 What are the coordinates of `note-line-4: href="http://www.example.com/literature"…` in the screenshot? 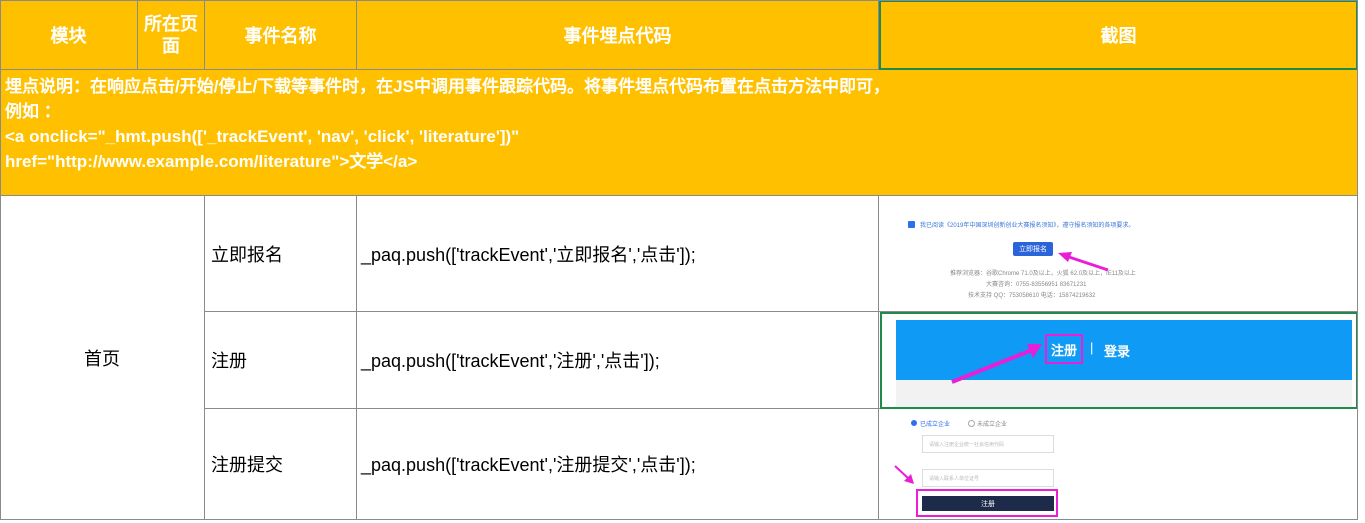 It's located at (211, 161).